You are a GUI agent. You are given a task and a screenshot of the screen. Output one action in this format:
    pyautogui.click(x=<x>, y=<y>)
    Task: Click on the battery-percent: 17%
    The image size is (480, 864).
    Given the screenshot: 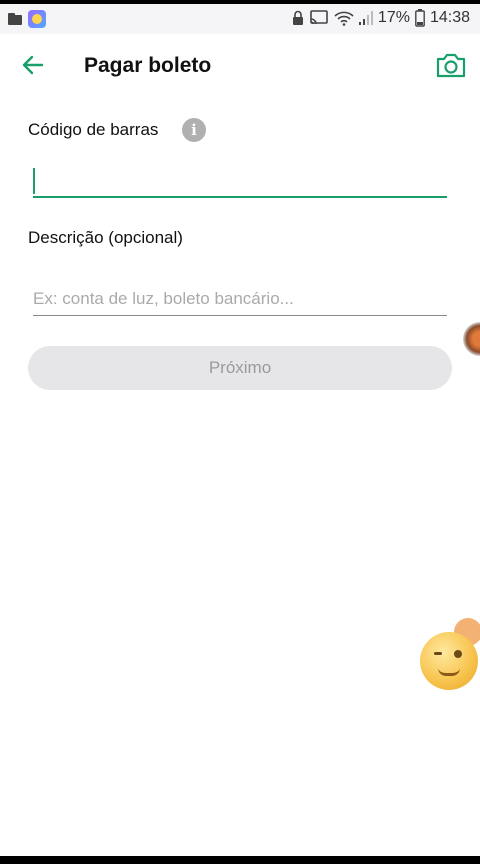 What is the action you would take?
    pyautogui.click(x=393, y=17)
    